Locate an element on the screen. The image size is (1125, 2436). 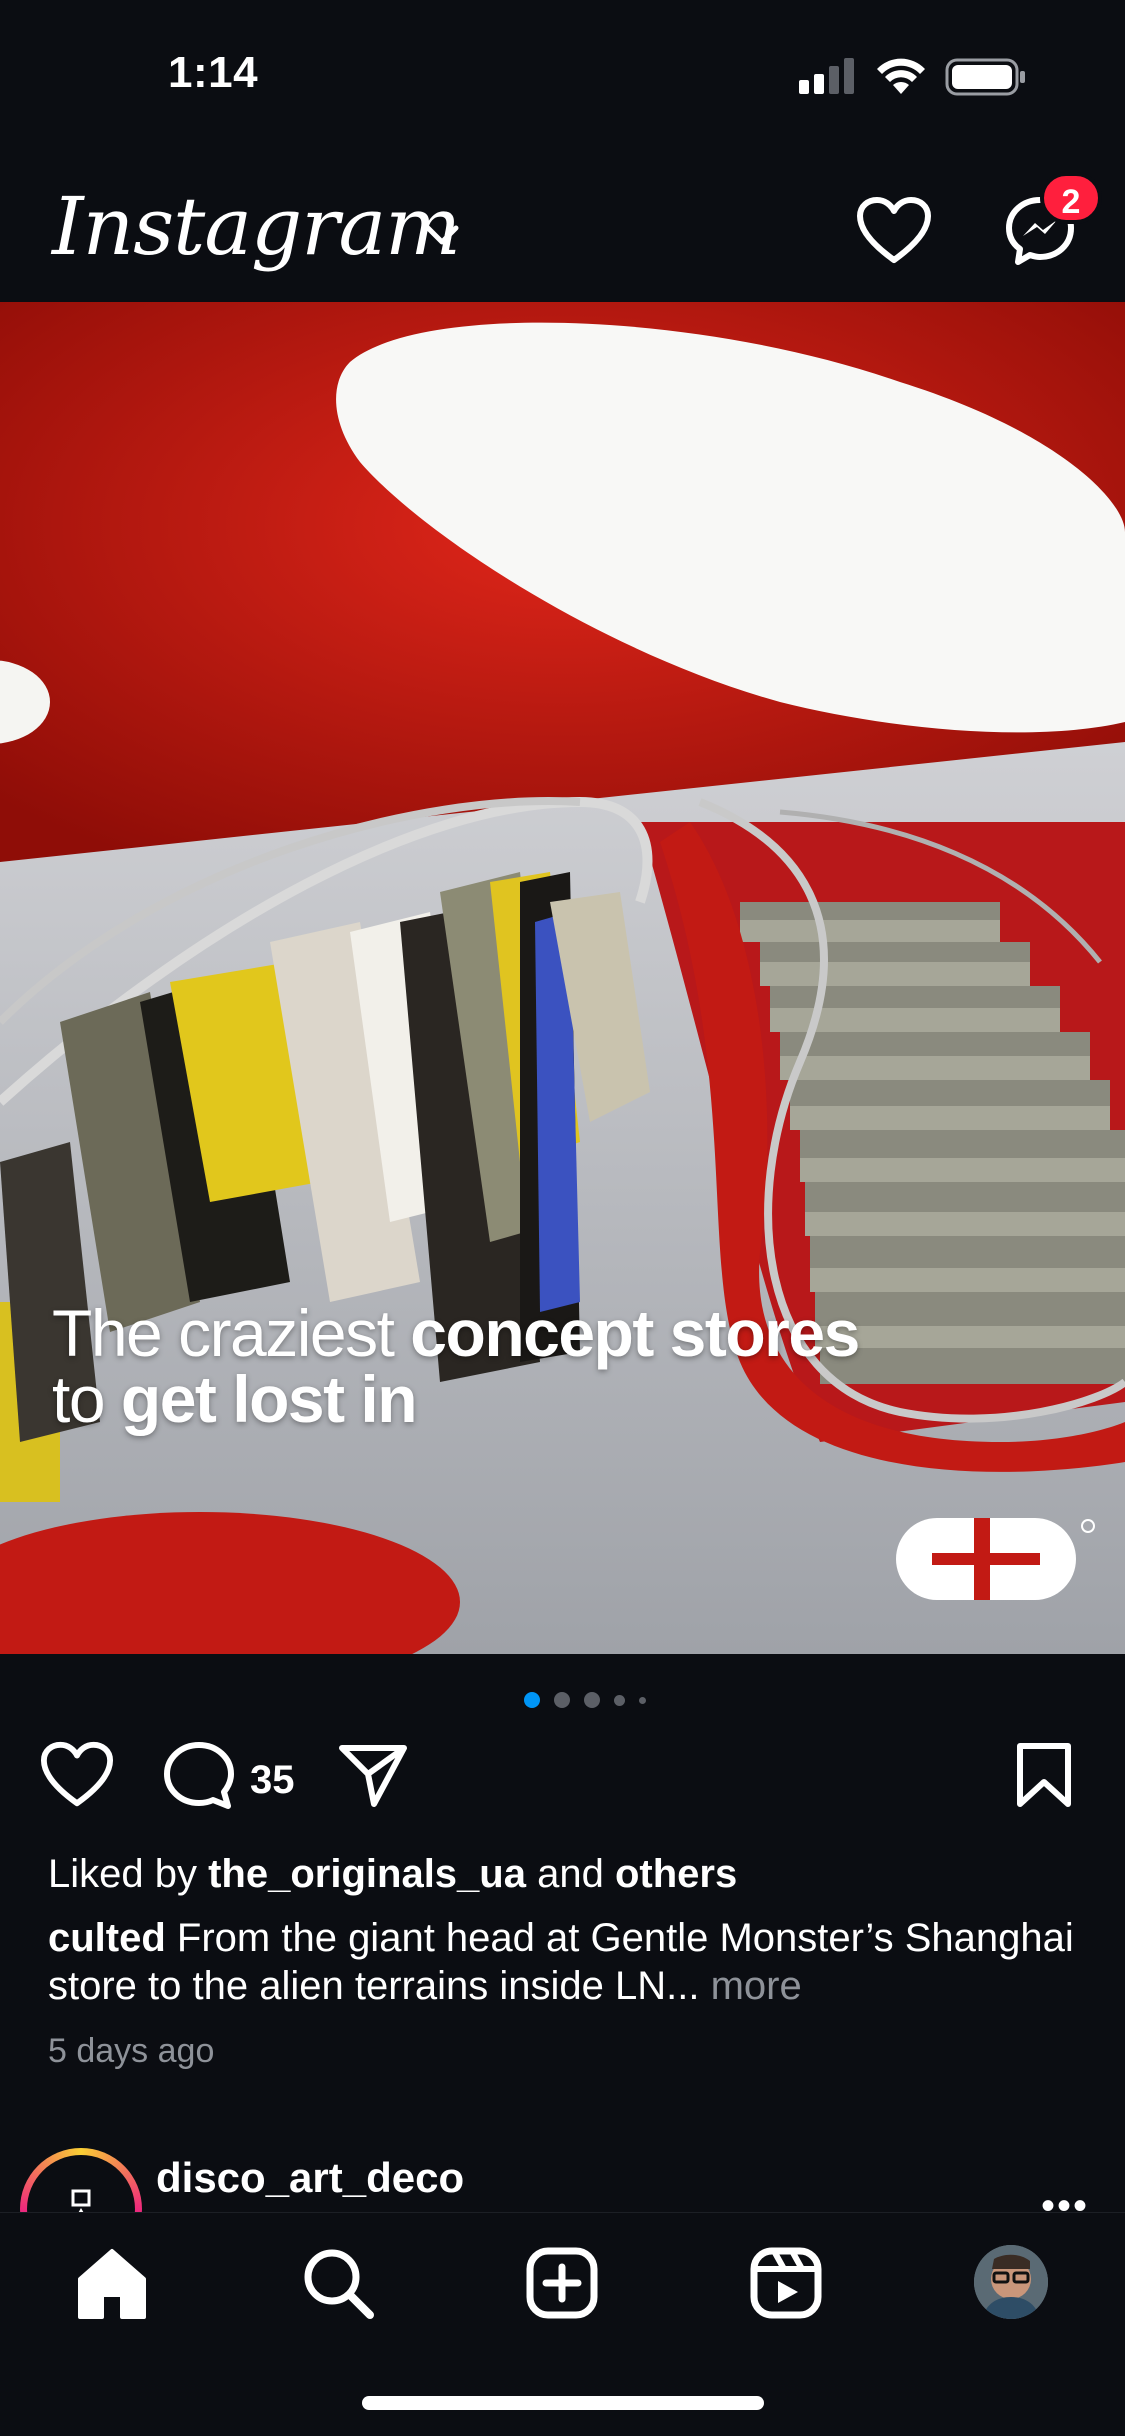
overlay-line-1: The craziest concept stores is located at coordinates (456, 1333).